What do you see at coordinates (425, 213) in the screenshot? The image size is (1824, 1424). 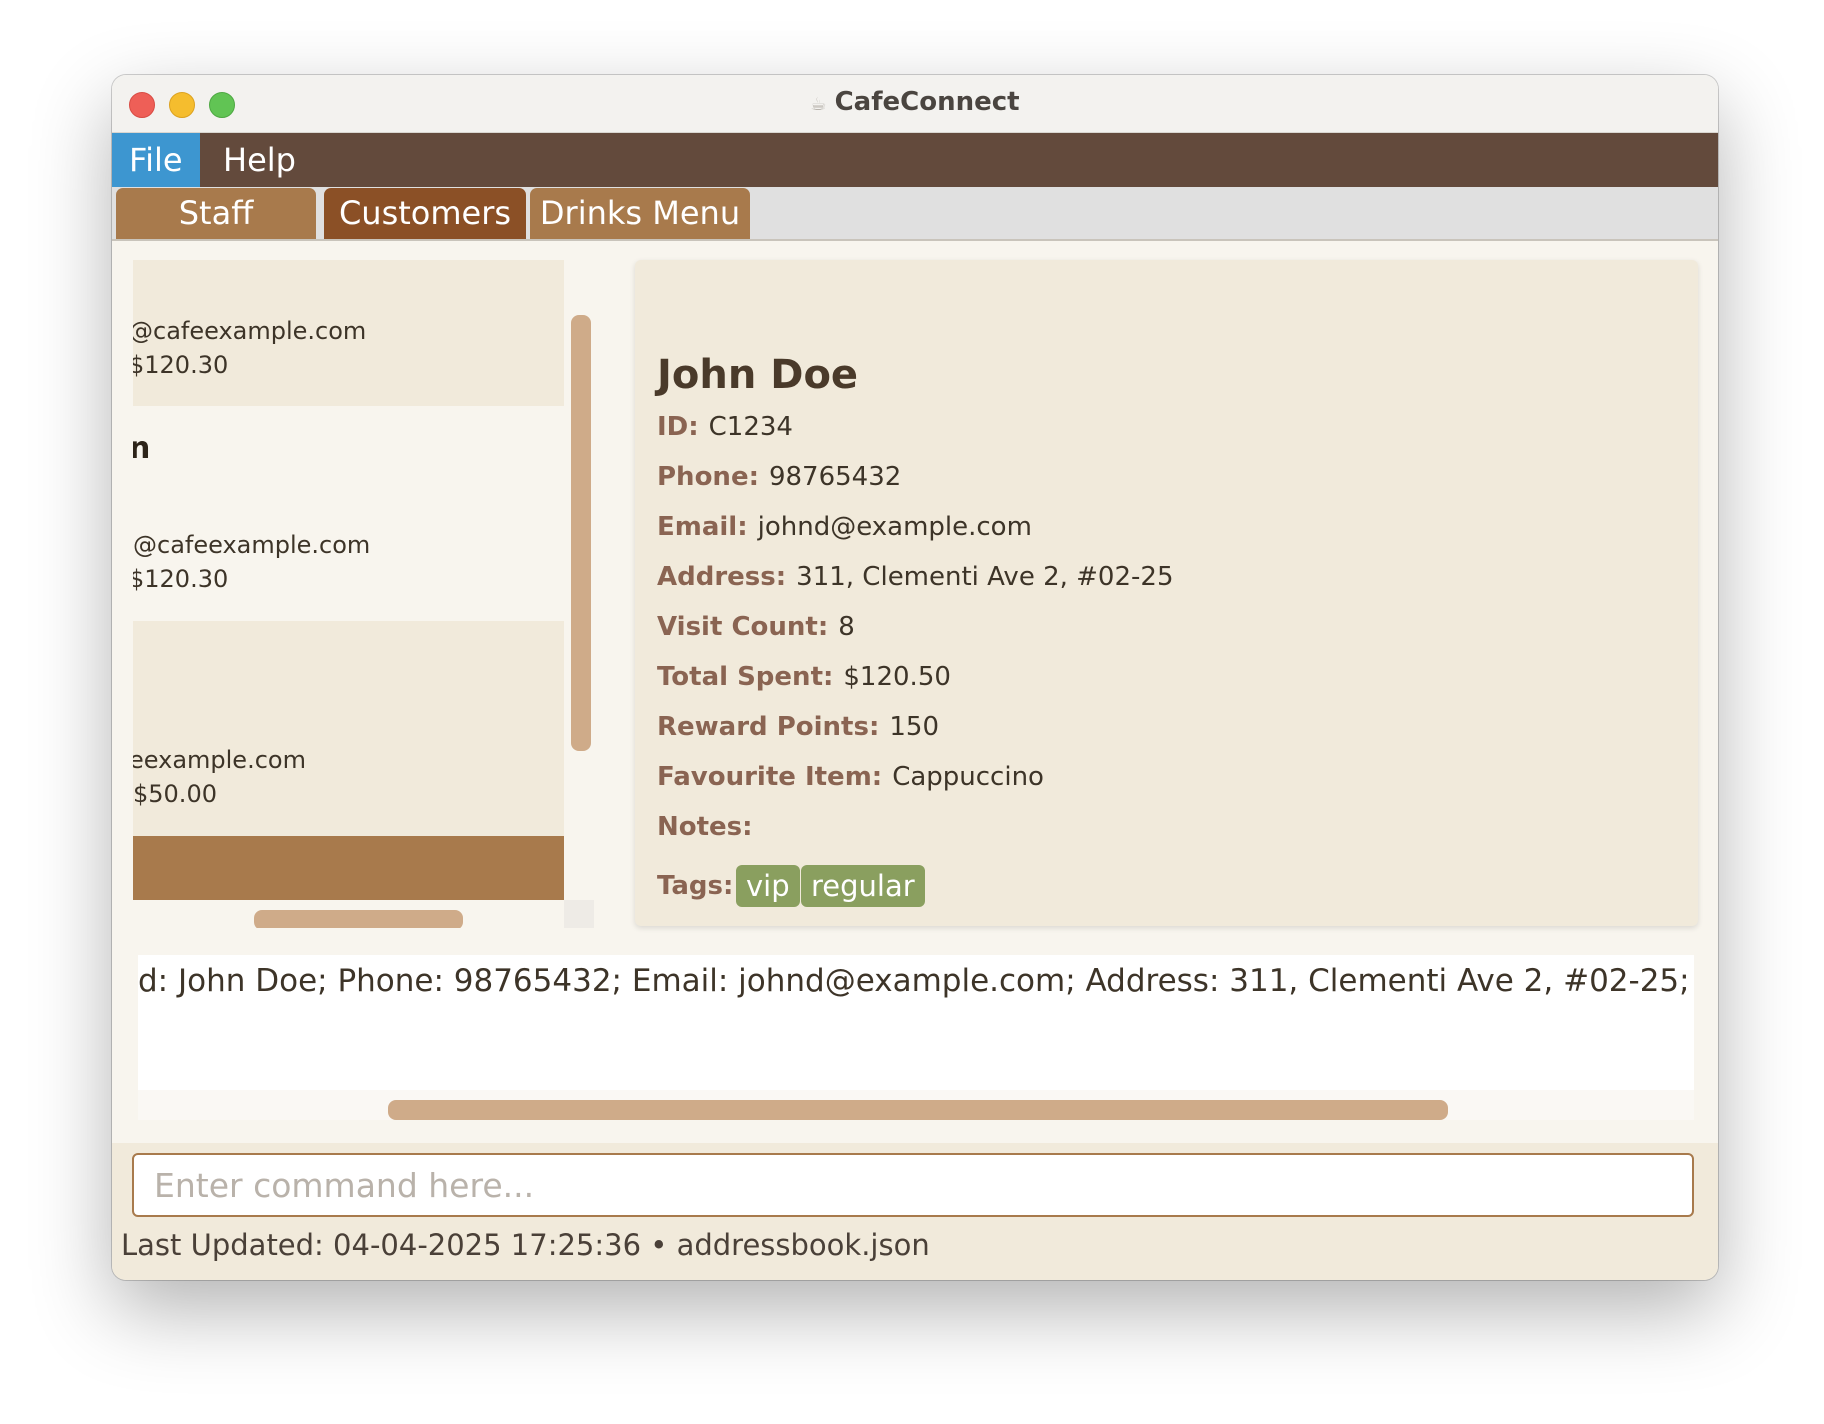 I see `tab-customers: Customers` at bounding box center [425, 213].